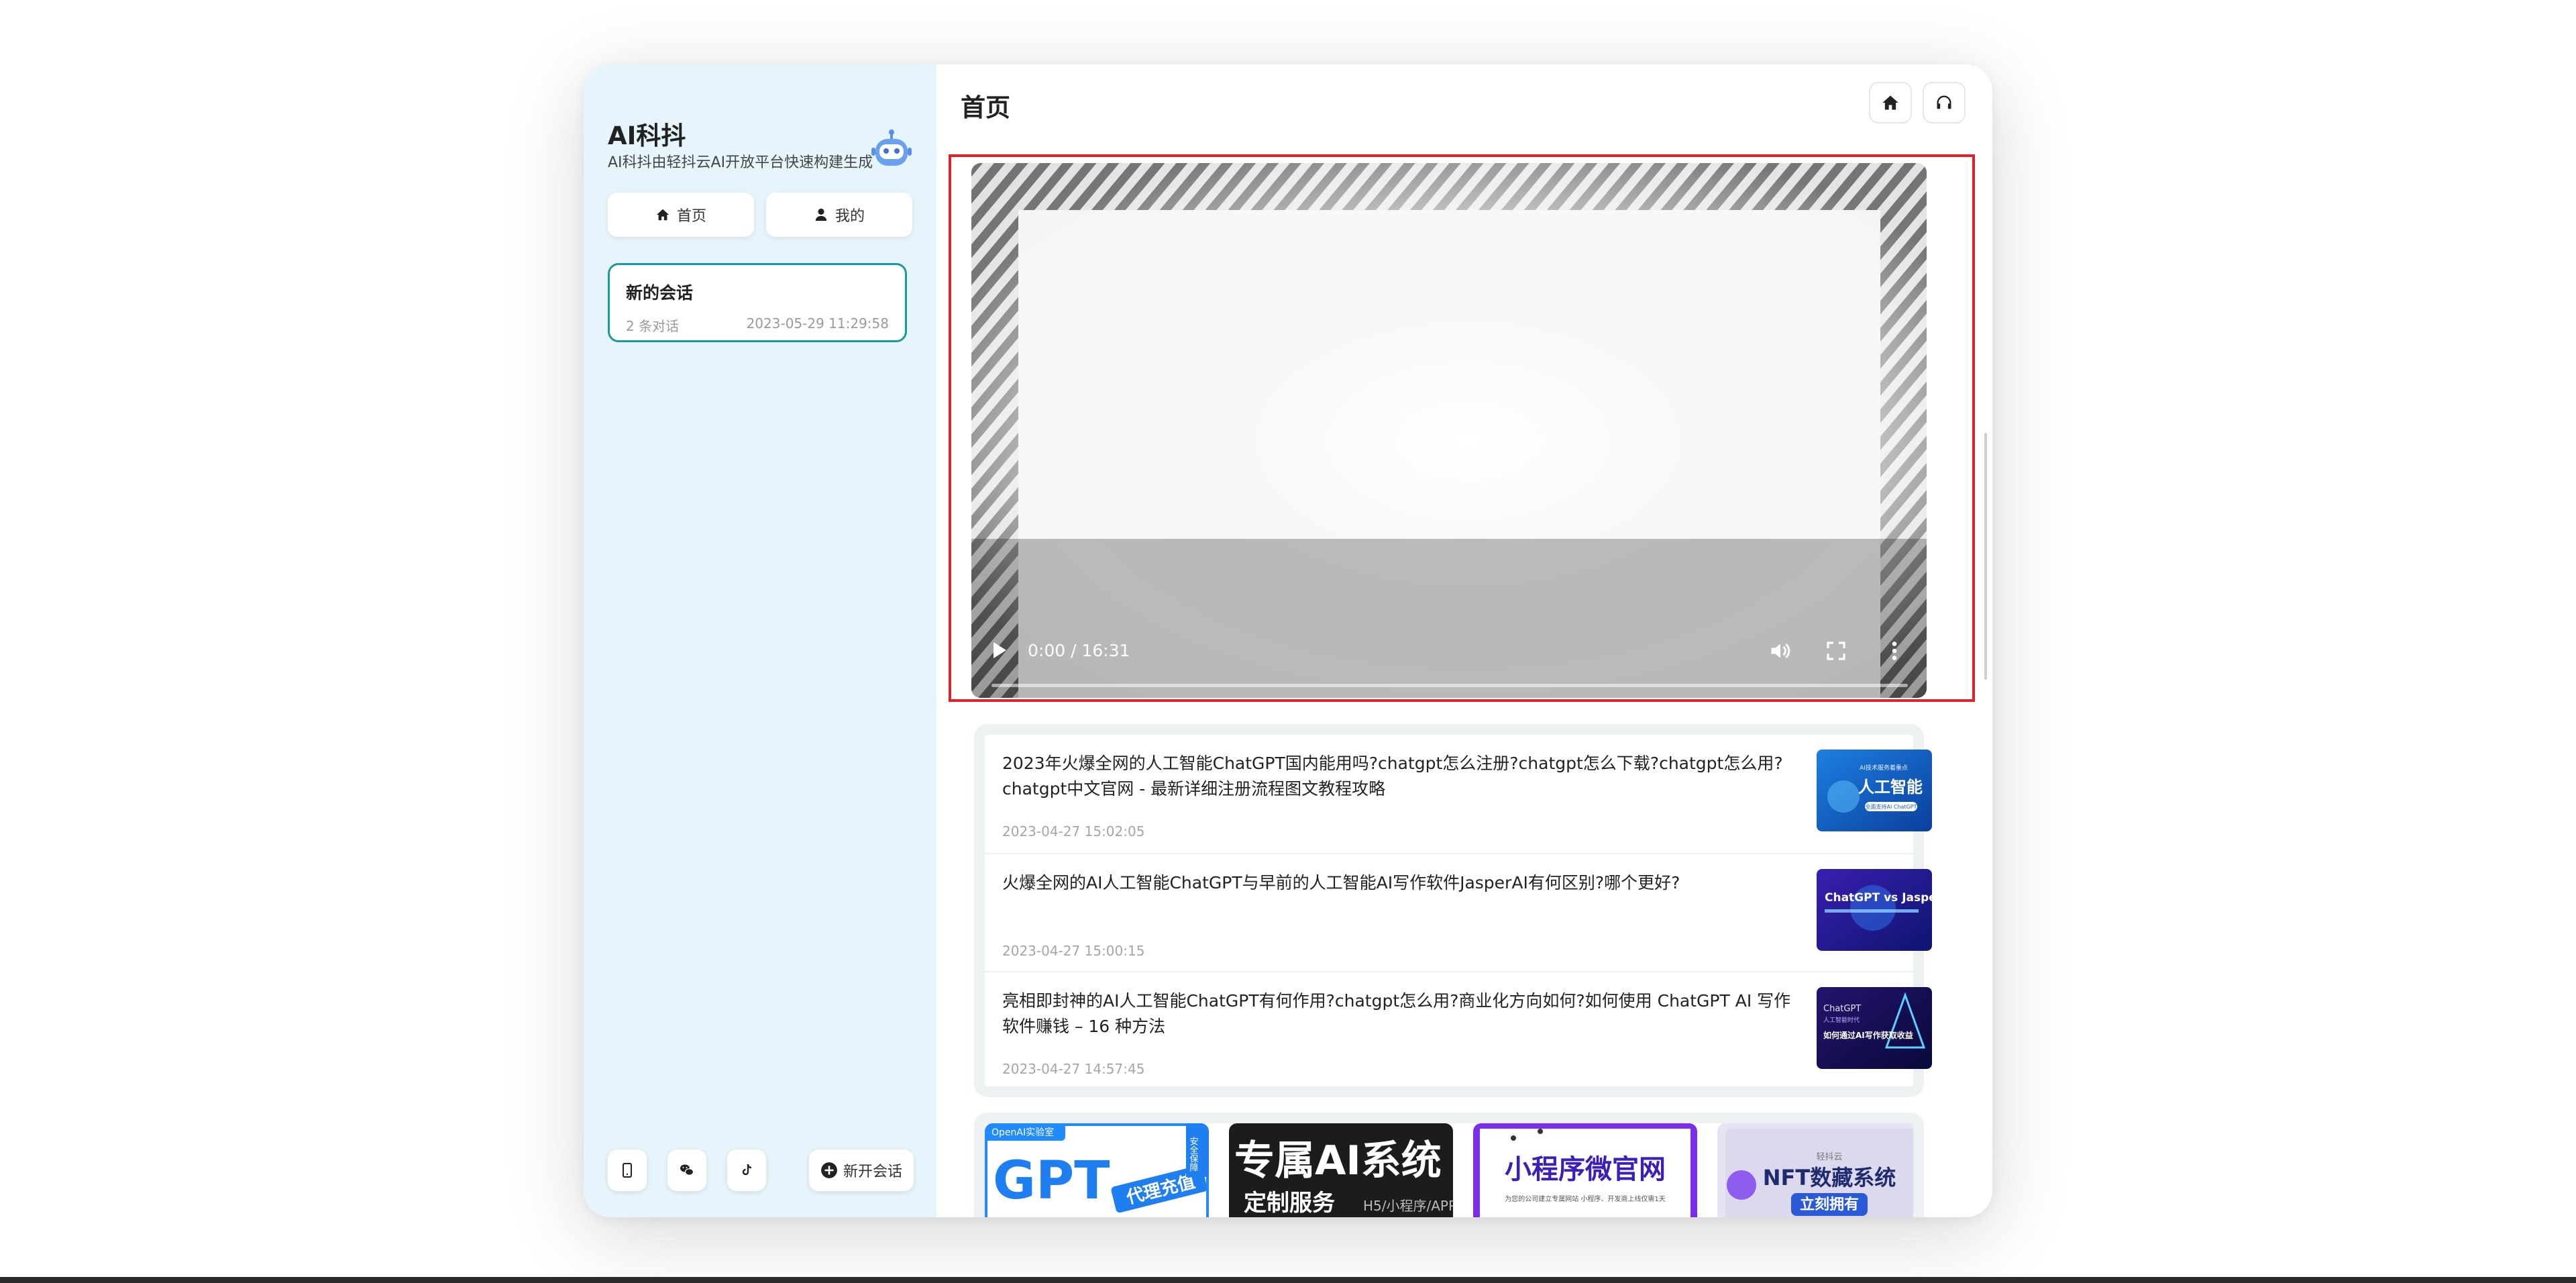  What do you see at coordinates (1022, 1132) in the screenshot?
I see `banner-tag: OpenAI实验室` at bounding box center [1022, 1132].